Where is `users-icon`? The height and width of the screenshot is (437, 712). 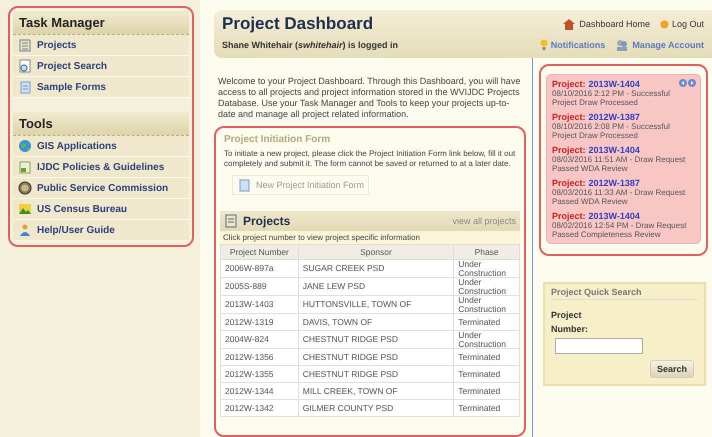 users-icon is located at coordinates (622, 45).